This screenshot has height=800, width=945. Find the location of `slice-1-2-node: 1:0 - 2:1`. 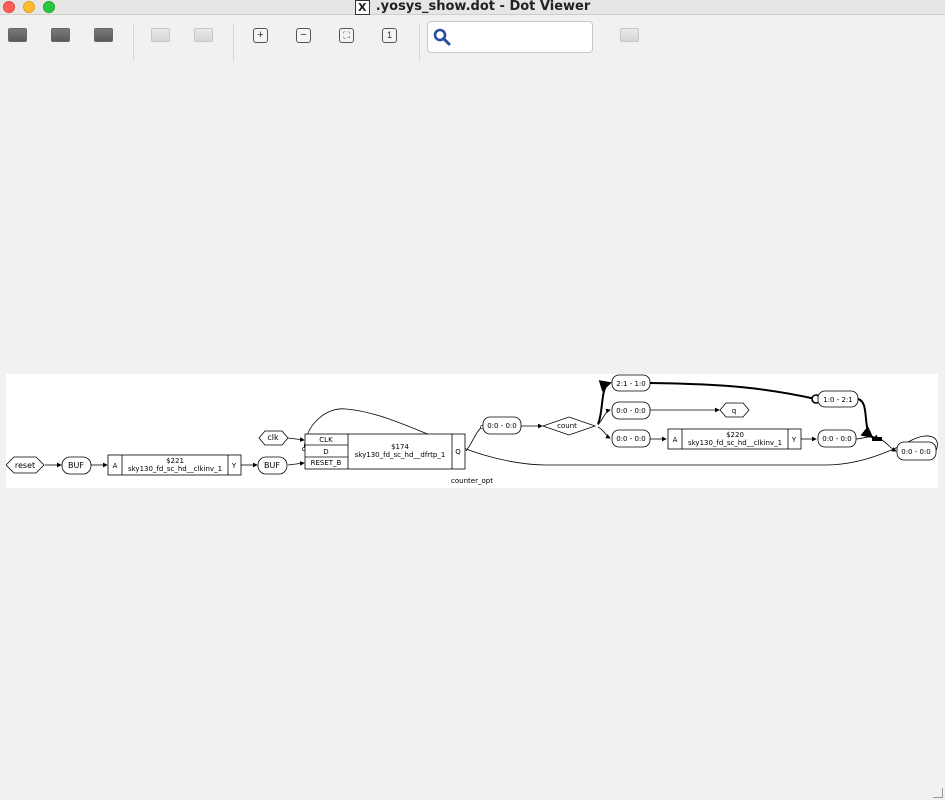

slice-1-2-node: 1:0 - 2:1 is located at coordinates (838, 399).